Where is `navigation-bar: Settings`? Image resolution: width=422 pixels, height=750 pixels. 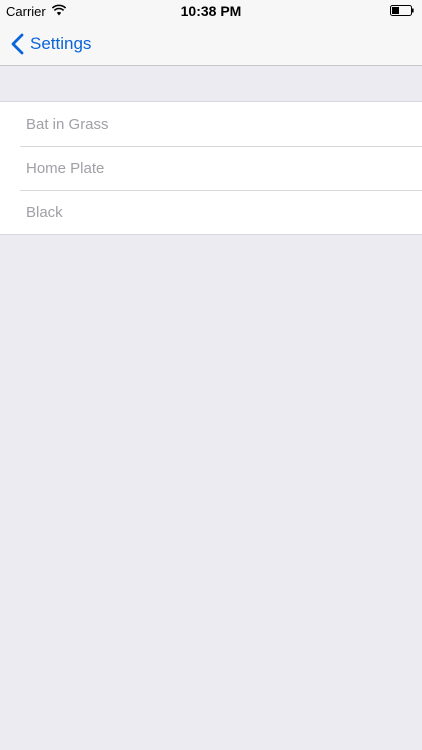
navigation-bar: Settings is located at coordinates (211, 44).